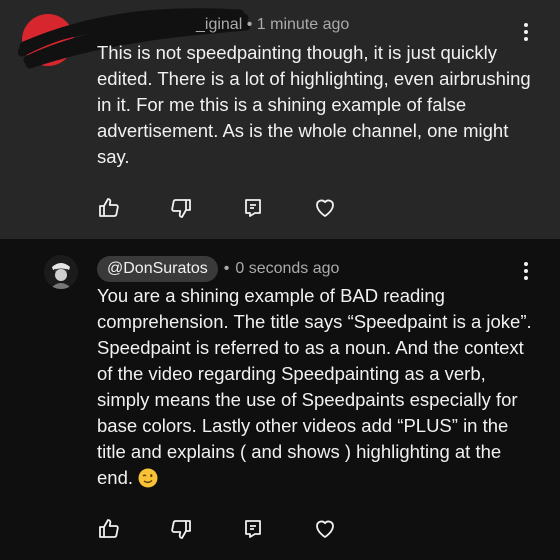  I want to click on author-handle-chip: @DonSuratos, so click(157, 269).